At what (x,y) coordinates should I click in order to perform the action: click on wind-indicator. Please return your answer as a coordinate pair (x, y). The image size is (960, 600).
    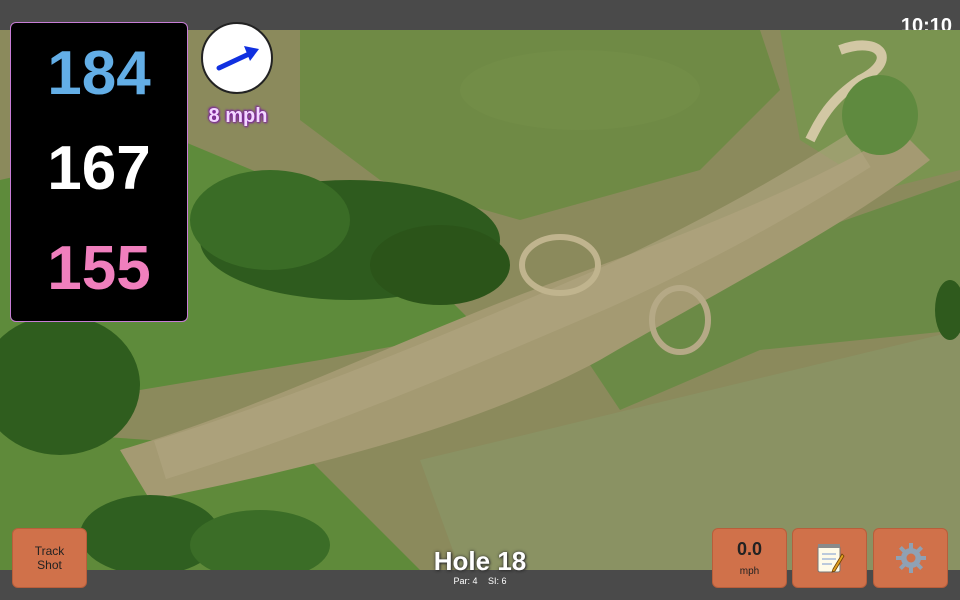
    Looking at the image, I should click on (237, 58).